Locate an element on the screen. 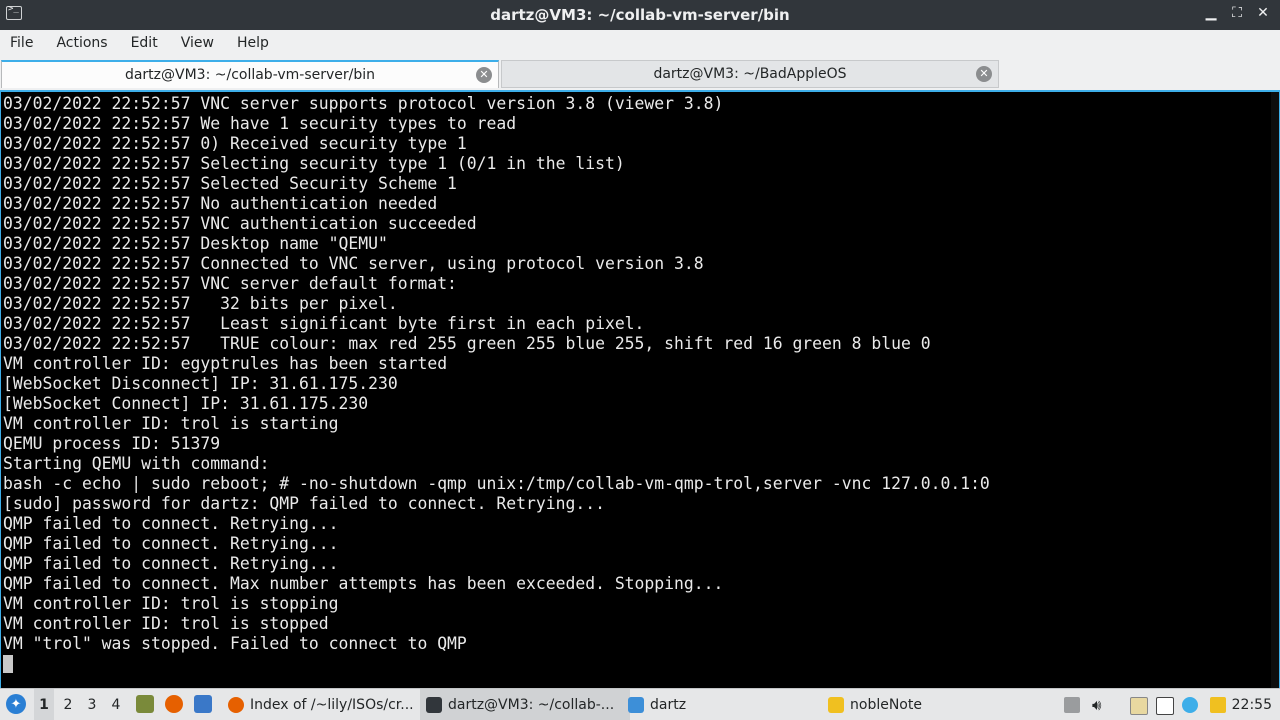 This screenshot has width=1280, height=720. menu-actions: Actions is located at coordinates (81, 43).